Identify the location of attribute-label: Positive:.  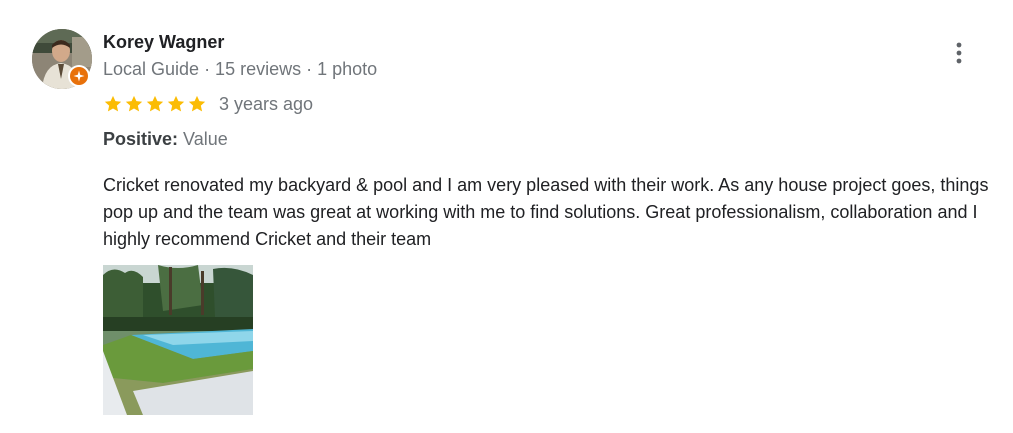
(141, 139).